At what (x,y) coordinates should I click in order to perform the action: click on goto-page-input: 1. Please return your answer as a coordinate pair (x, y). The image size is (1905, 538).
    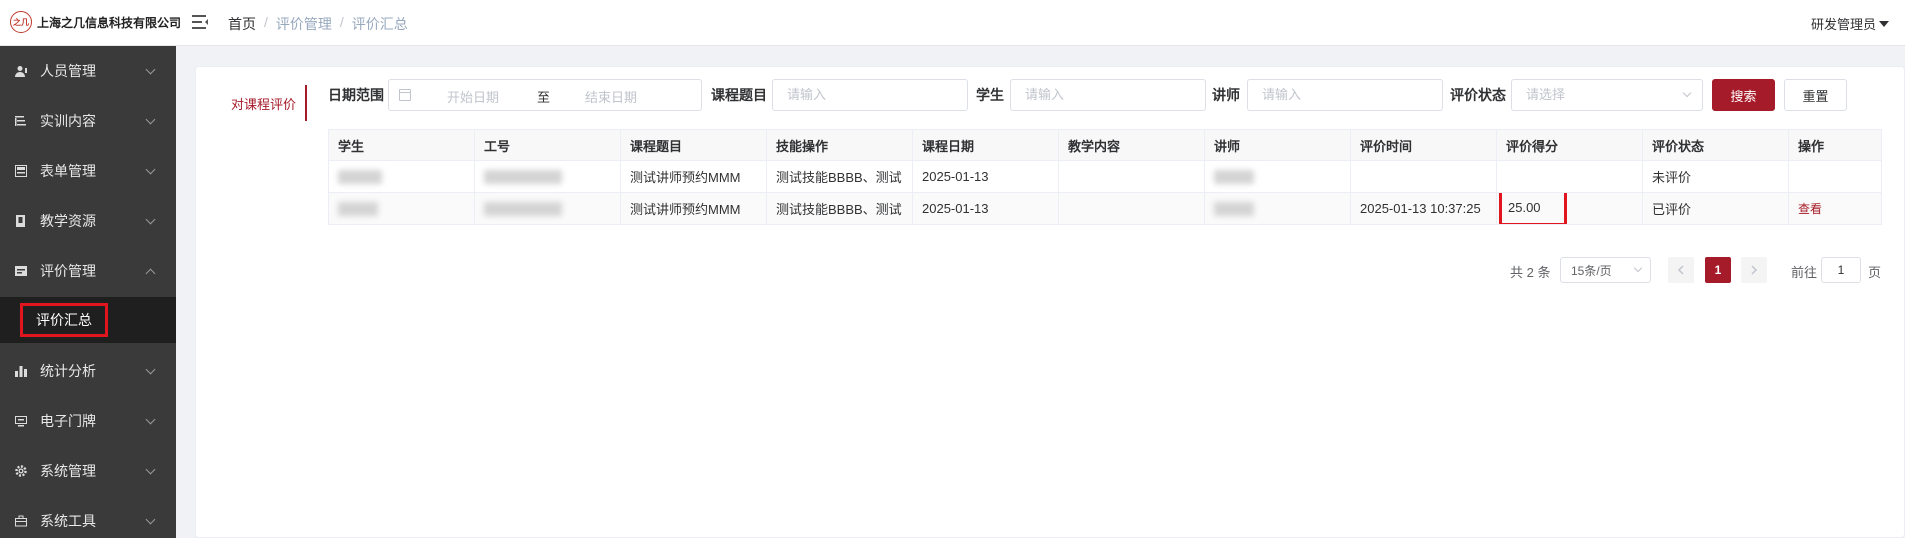
    Looking at the image, I should click on (1841, 270).